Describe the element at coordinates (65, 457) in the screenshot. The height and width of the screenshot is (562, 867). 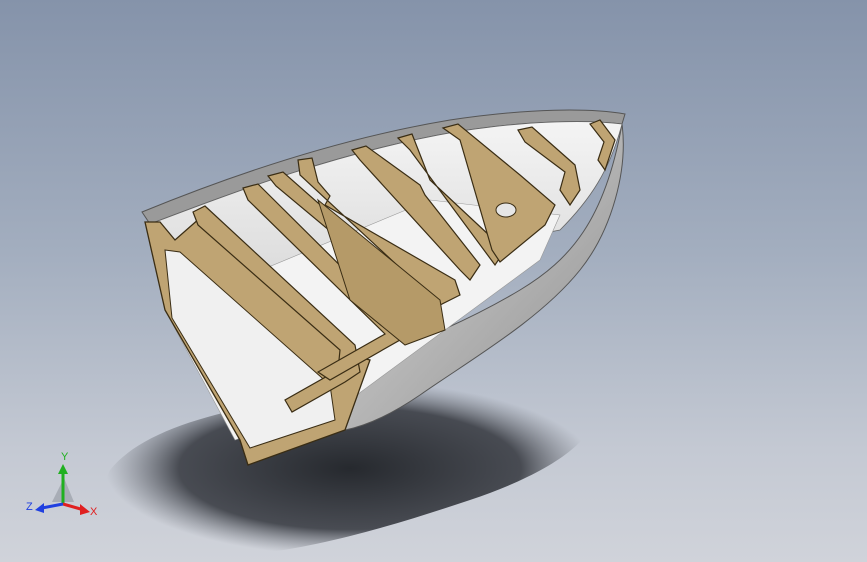
I see `y-axis-label: Y` at that location.